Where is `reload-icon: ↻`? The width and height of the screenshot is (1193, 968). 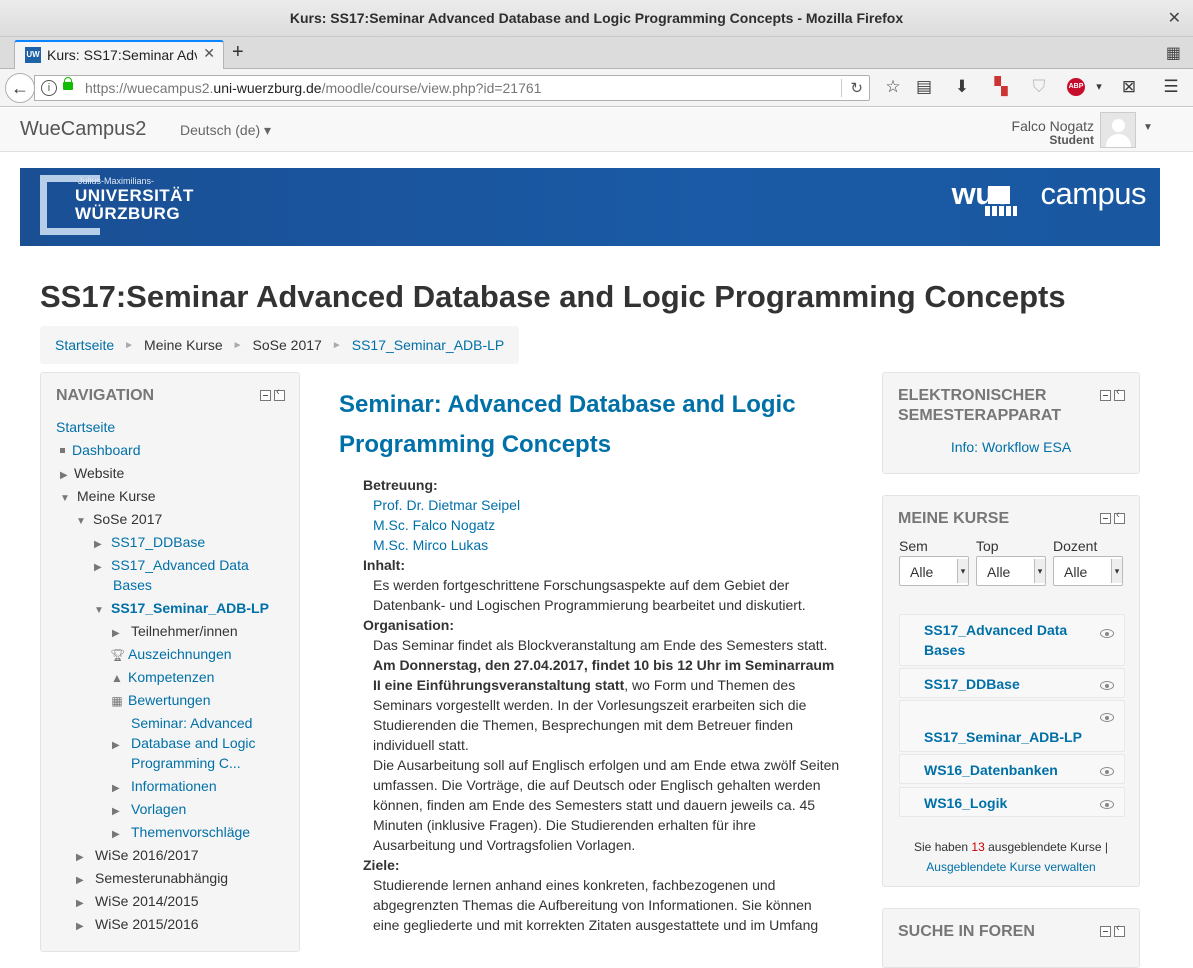
reload-icon: ↻ is located at coordinates (852, 88).